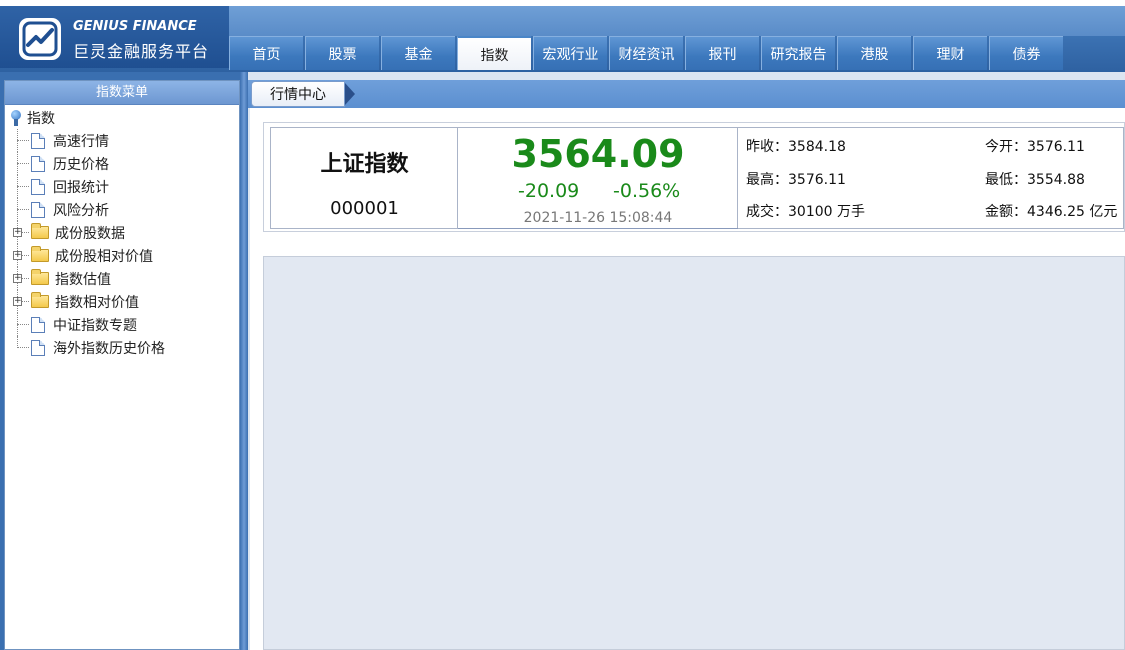 Image resolution: width=1125 pixels, height=650 pixels. What do you see at coordinates (722, 53) in the screenshot?
I see `nav-tab-6: 报刊` at bounding box center [722, 53].